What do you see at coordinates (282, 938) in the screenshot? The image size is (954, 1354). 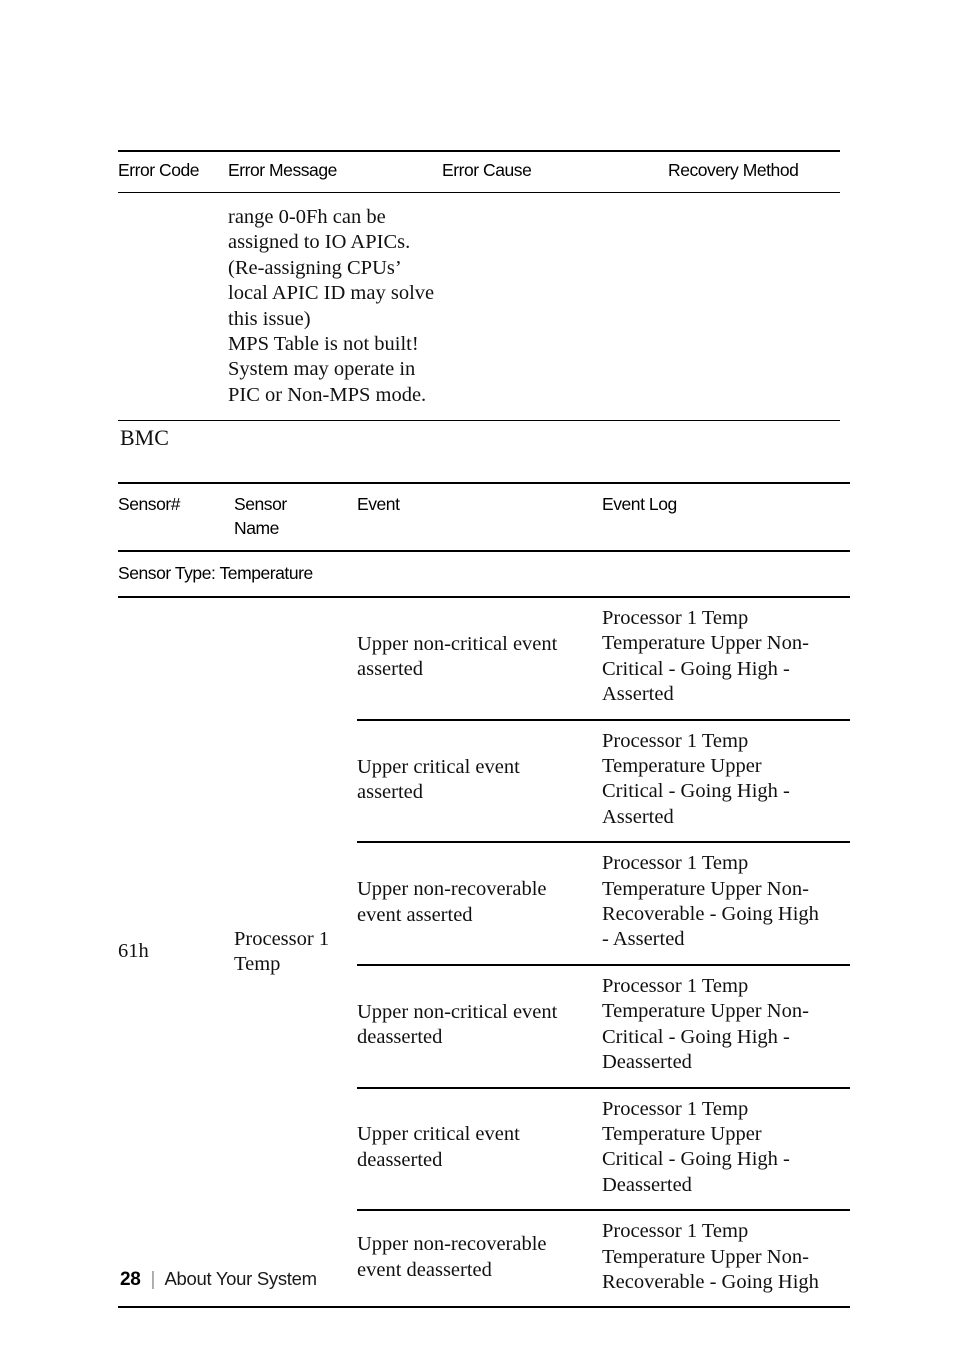 I see `sensor-name-line1: Processor 1` at bounding box center [282, 938].